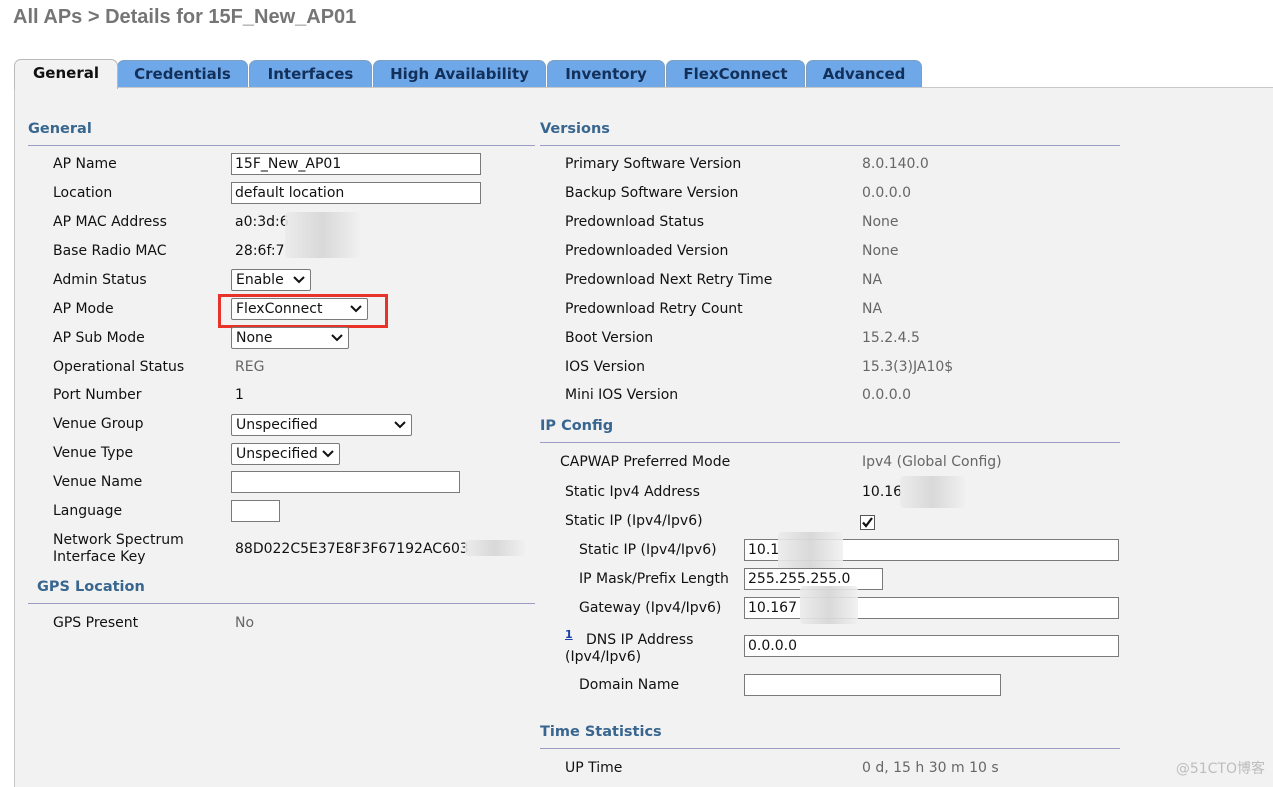  Describe the element at coordinates (645, 462) in the screenshot. I see `capwap-mode-label: CAPWAP Preferred Mode` at that location.